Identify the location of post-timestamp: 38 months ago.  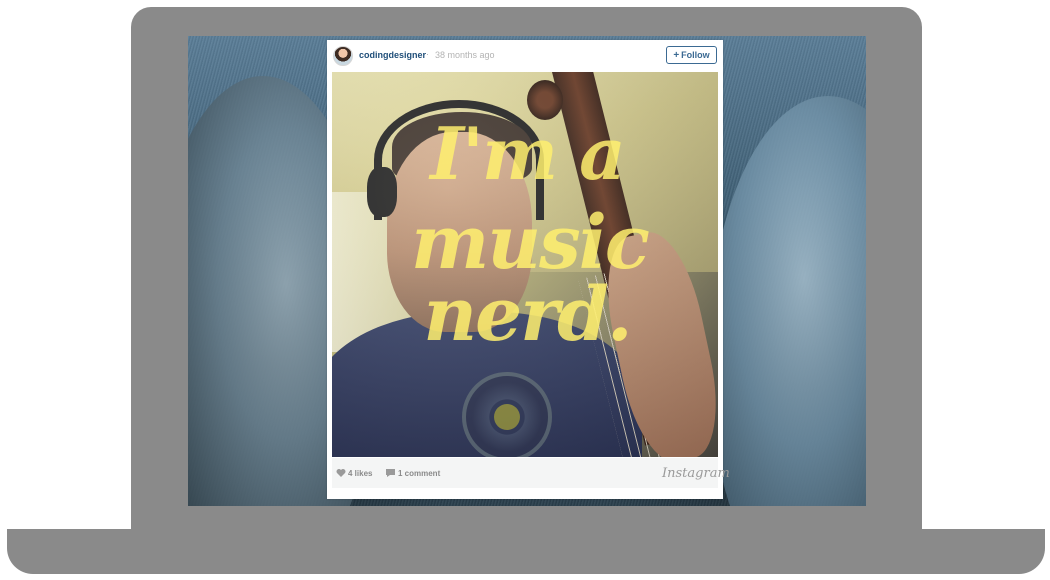
(465, 55).